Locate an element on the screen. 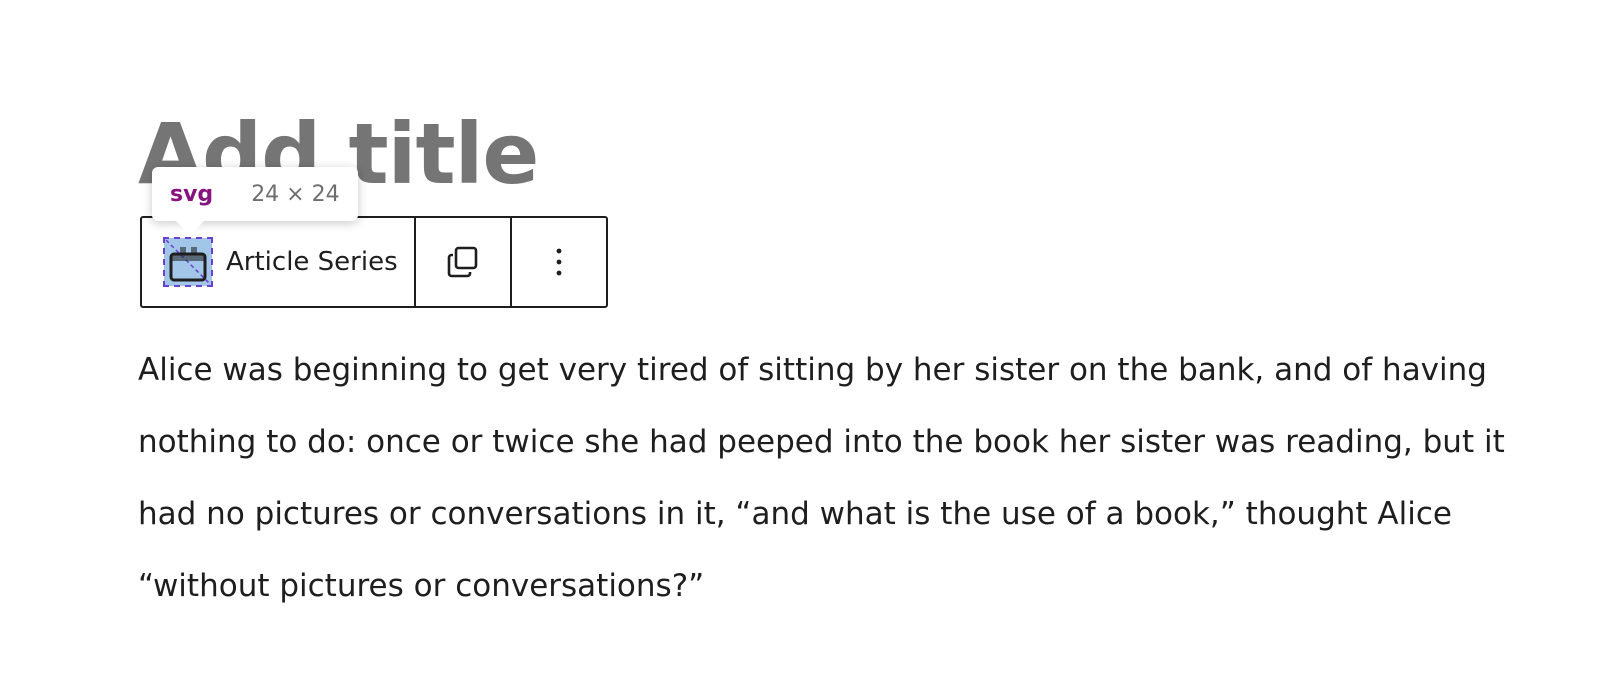 Image resolution: width=1620 pixels, height=674 pixels. block-toolbar: Article Series is located at coordinates (374, 262).